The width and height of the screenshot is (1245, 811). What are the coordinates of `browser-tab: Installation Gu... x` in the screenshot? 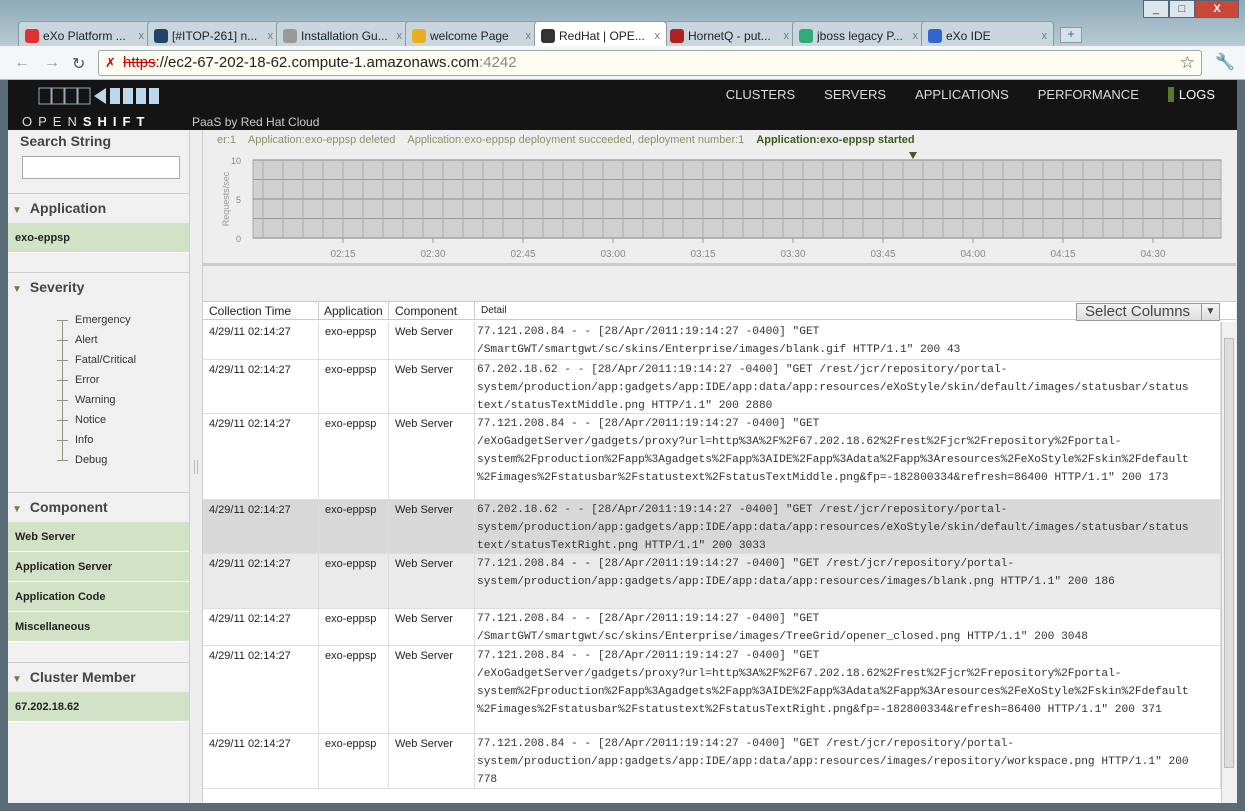 It's located at (342, 33).